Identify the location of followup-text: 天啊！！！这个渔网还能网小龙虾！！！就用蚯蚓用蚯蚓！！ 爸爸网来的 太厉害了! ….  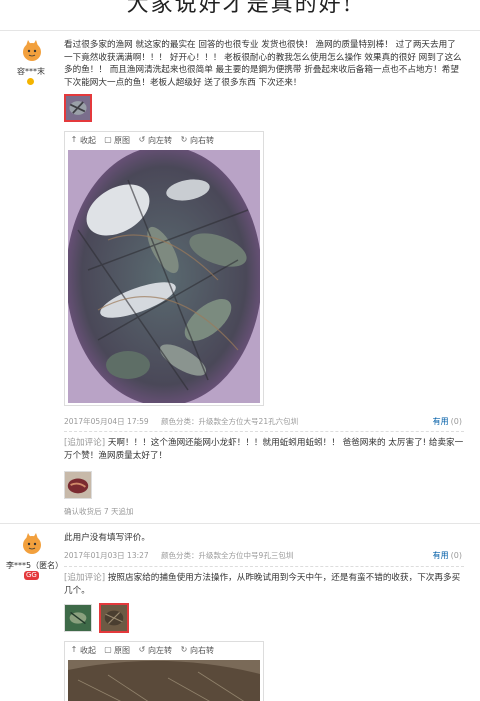
(264, 449).